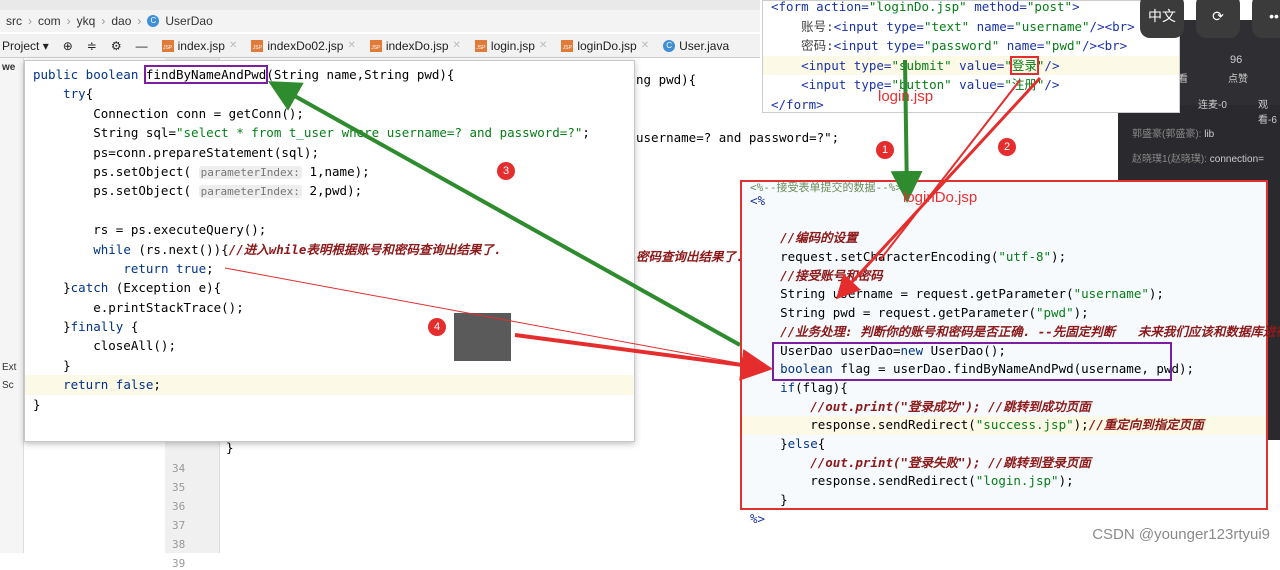 This screenshot has width=1280, height=570. I want to click on breadcrumb: src › com › ykq › dao › C UserDao, so click(380, 21).